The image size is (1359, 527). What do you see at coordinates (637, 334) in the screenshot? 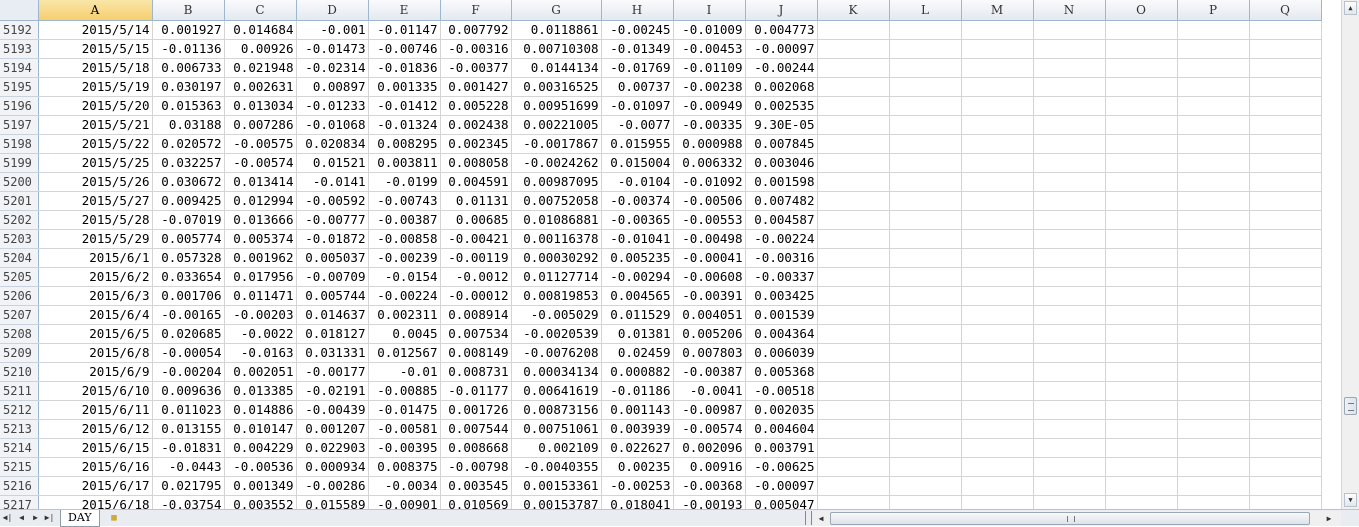
I see `cell-h: 0.01381` at bounding box center [637, 334].